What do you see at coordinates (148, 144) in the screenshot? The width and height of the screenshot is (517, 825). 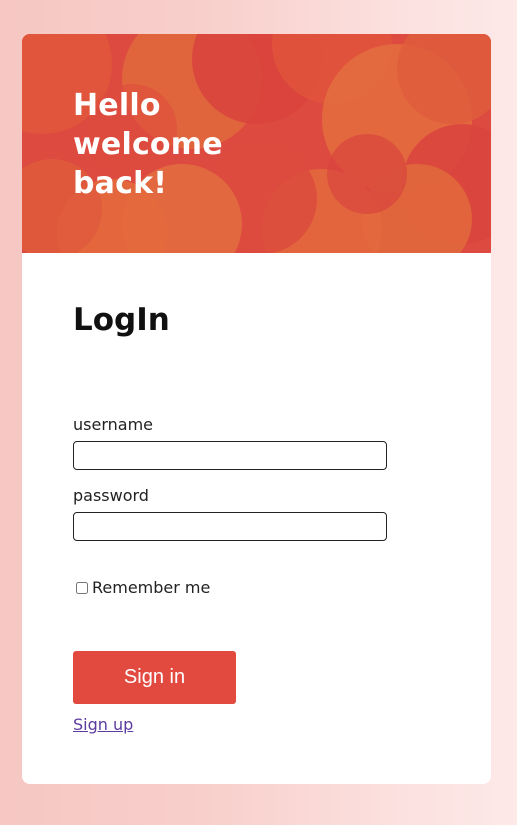 I see `hero-title: Hello welcome back!` at bounding box center [148, 144].